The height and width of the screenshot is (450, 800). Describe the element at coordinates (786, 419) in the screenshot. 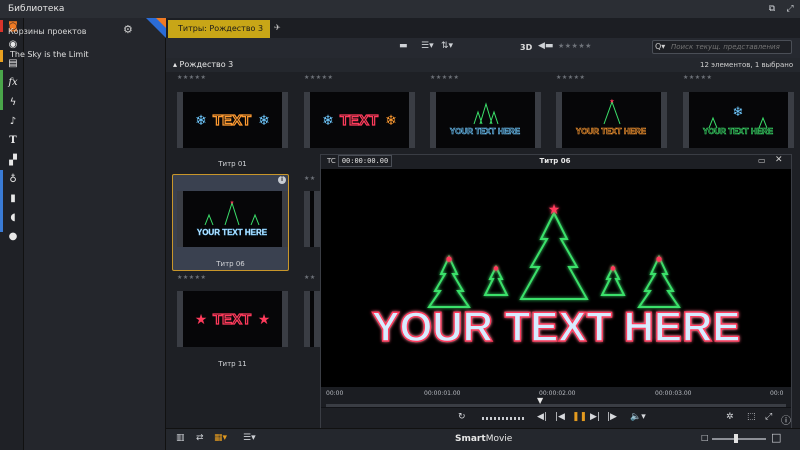

I see `info-icon: ⓘ` at that location.